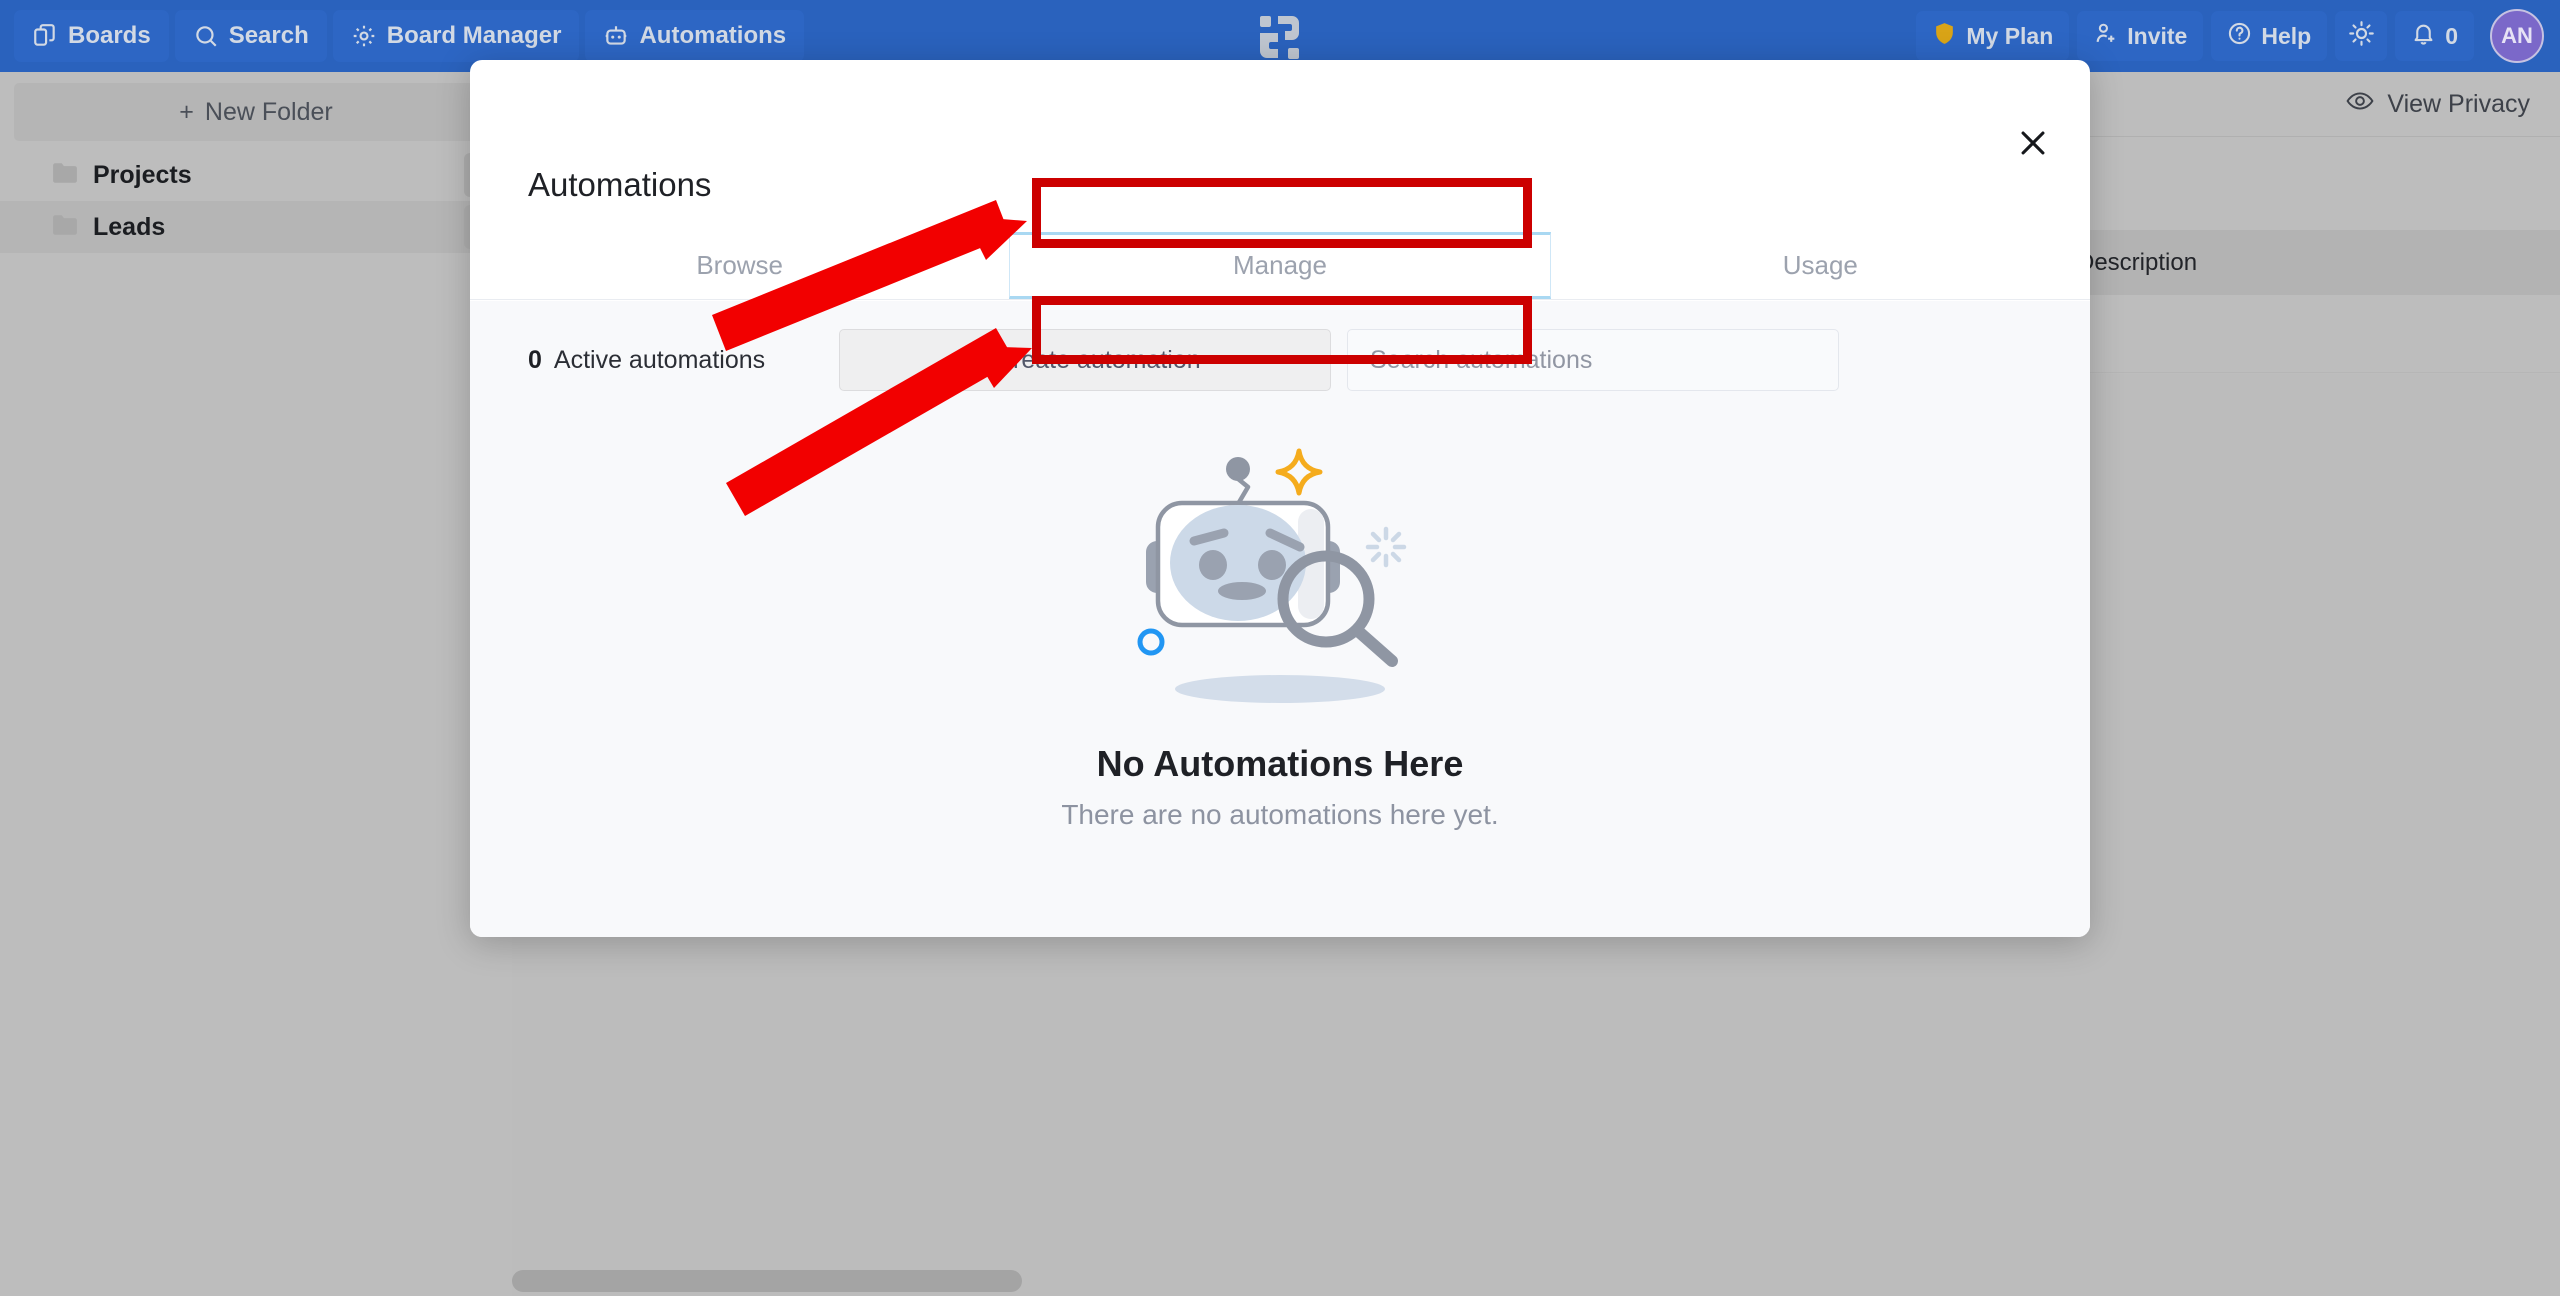  I want to click on create-automation-label: Create automation, so click(1097, 359).